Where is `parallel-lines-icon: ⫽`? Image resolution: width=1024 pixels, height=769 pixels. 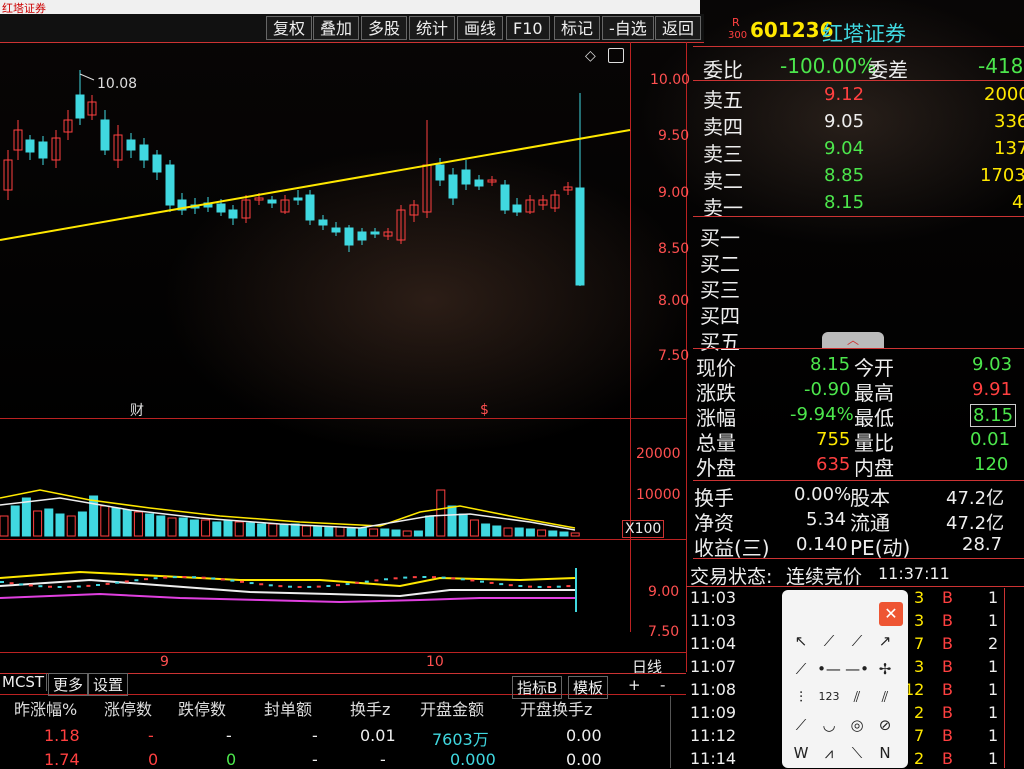
parallel-lines-icon: ⫽ is located at coordinates (857, 697).